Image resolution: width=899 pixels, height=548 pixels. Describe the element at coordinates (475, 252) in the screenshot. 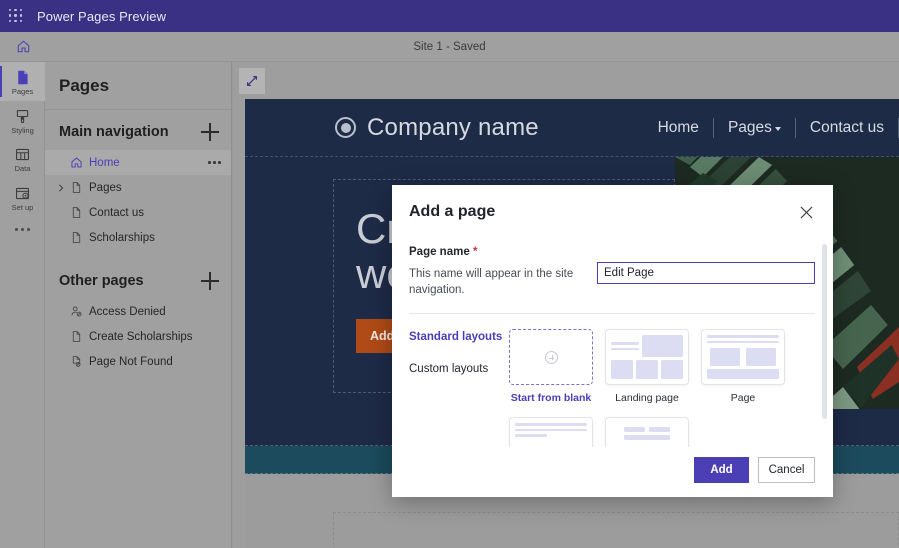

I see `required-asterisk: *` at that location.